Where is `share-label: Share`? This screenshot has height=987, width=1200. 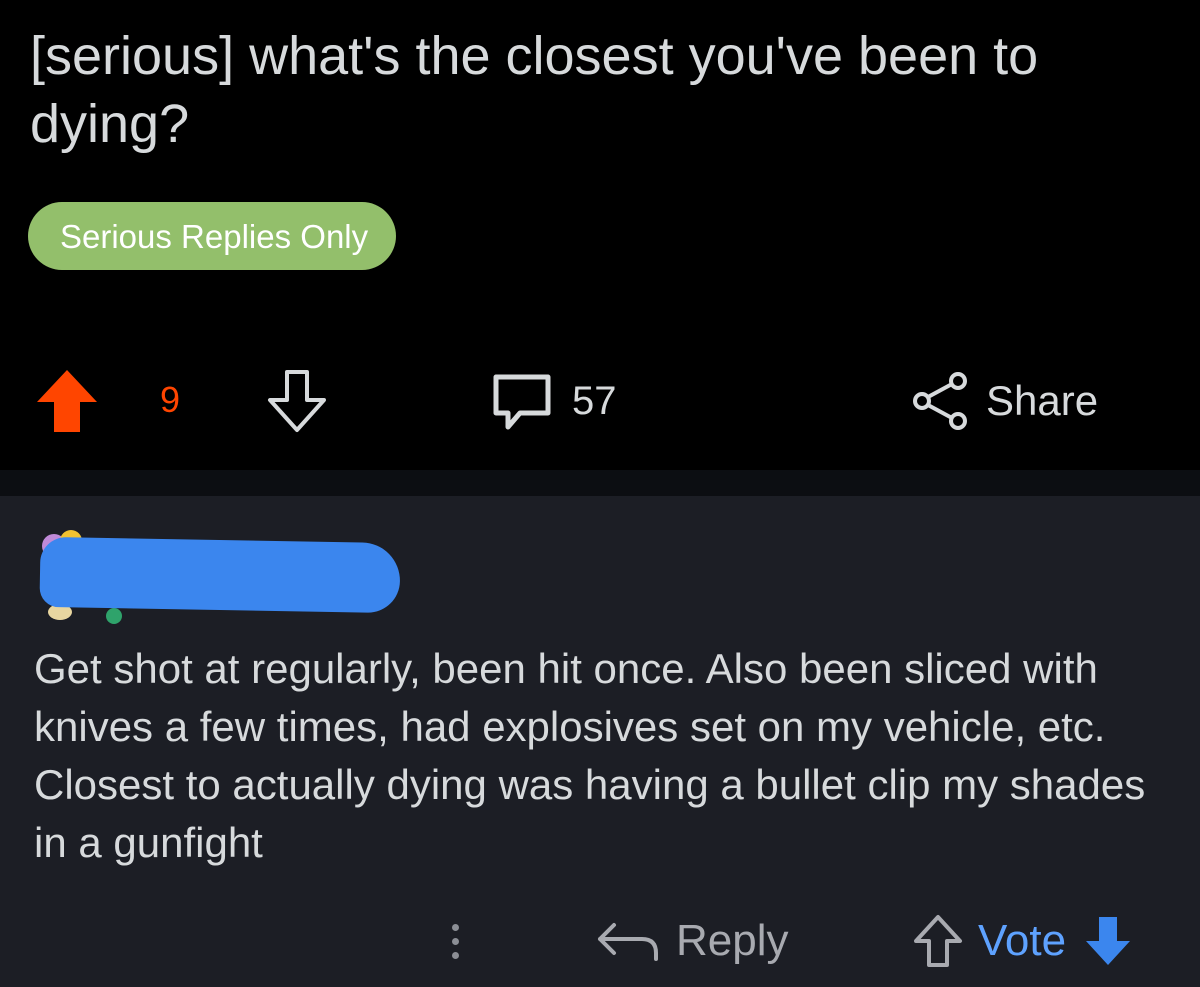 share-label: Share is located at coordinates (1042, 400).